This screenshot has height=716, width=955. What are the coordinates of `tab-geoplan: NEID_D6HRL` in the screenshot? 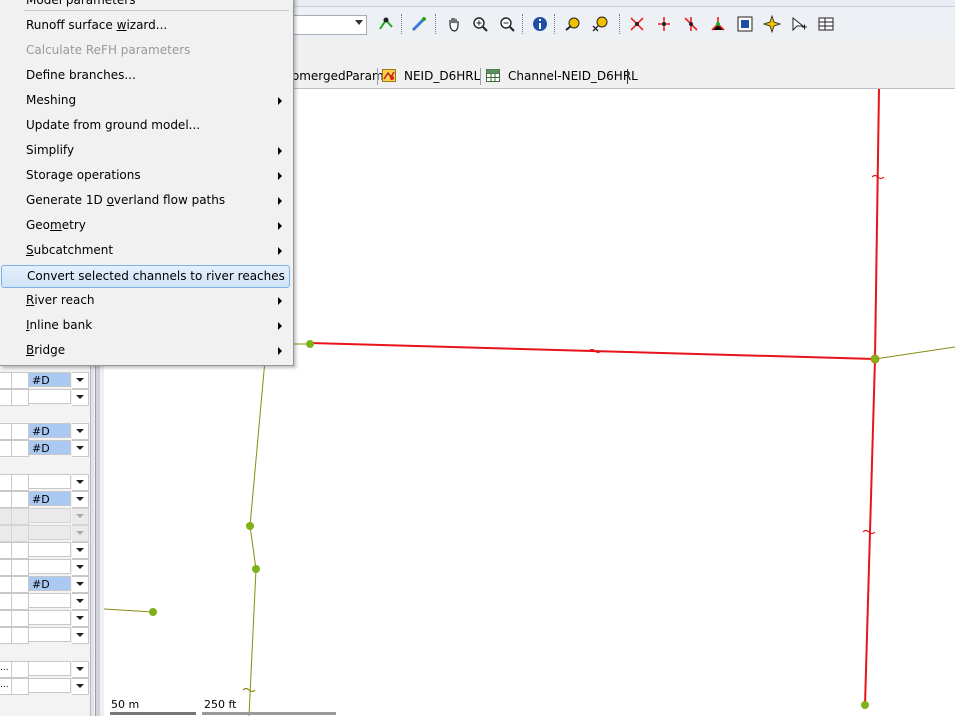 It's located at (431, 76).